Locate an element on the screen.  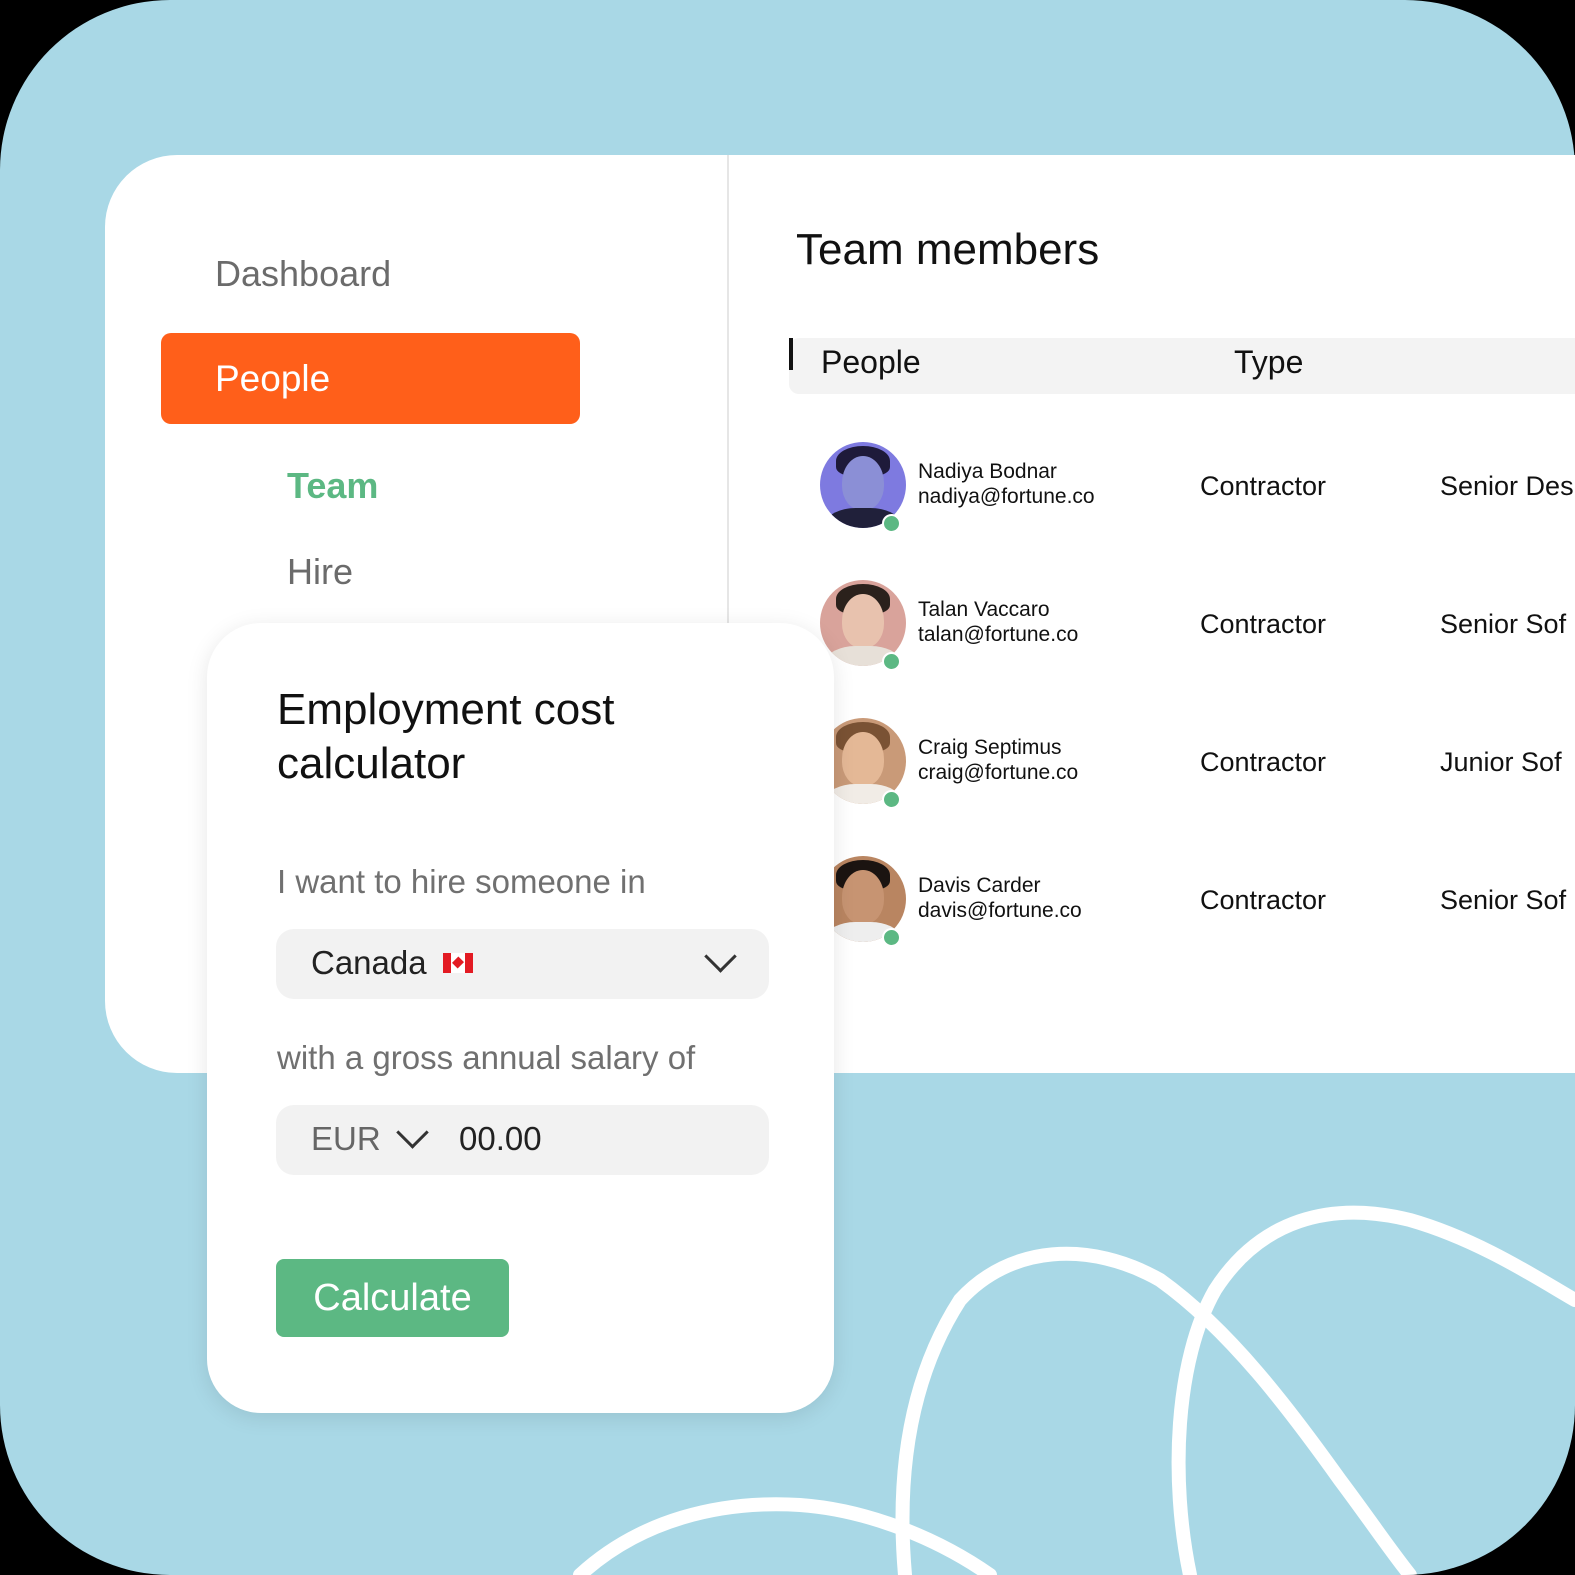
salary-amount-input: 00.00 is located at coordinates (500, 1139).